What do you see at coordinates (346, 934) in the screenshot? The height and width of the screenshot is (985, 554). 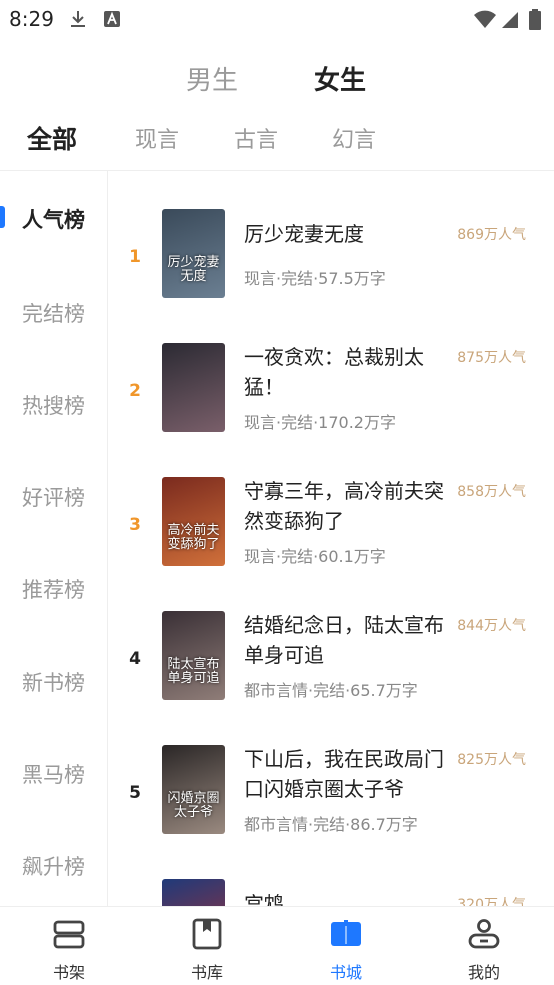 I see `bookstore-icon` at bounding box center [346, 934].